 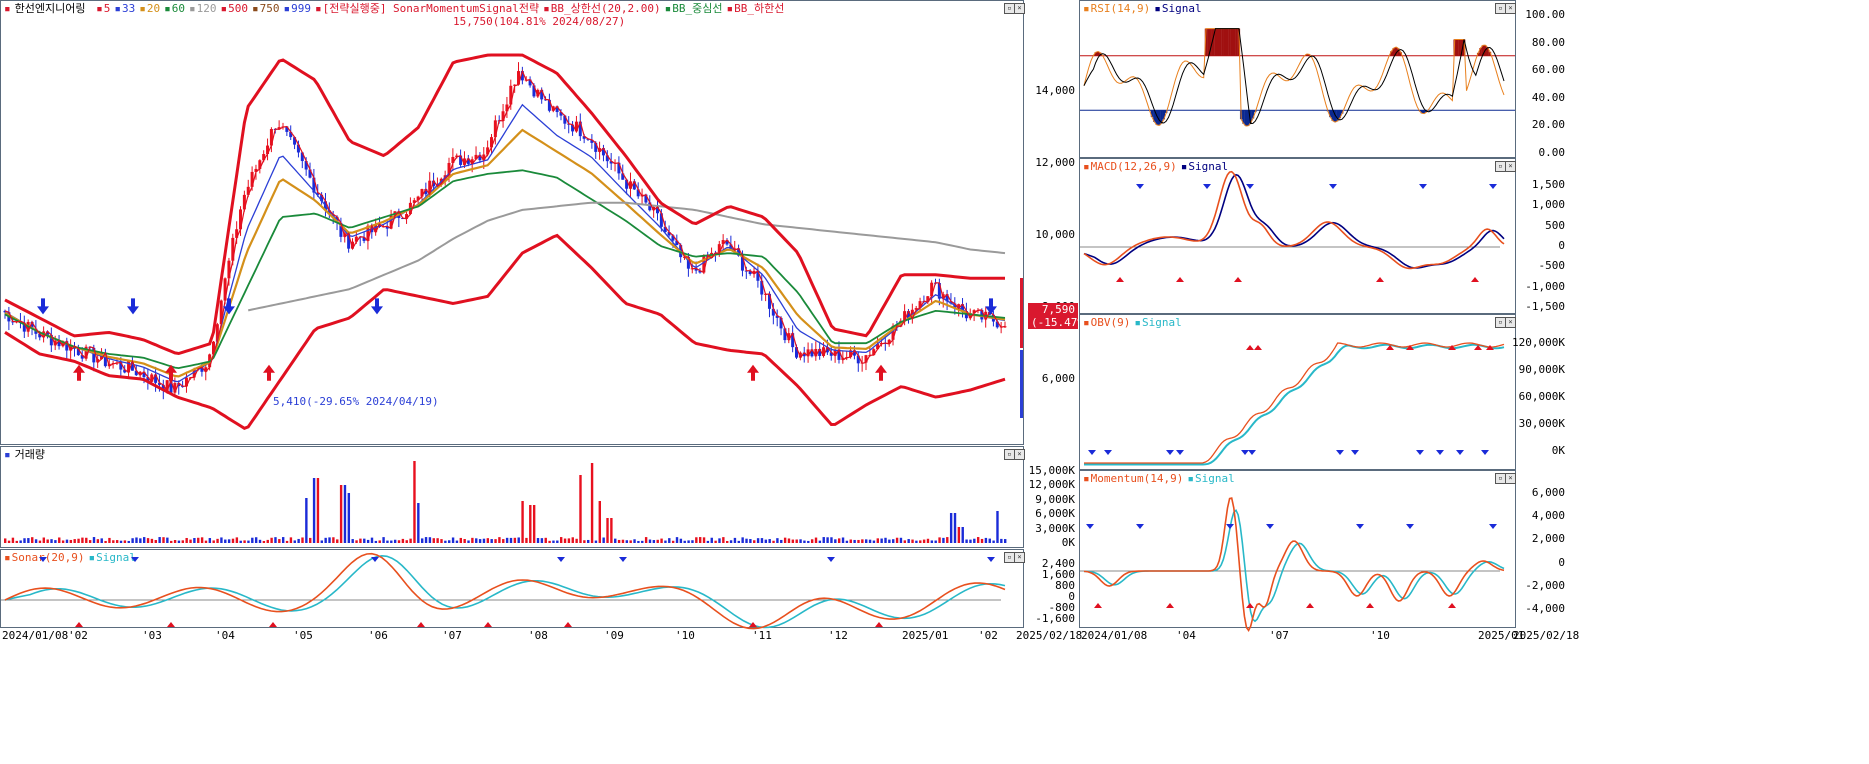 I want to click on volume-pane: ▪ 거래량 ▫ ×, so click(x=512, y=497).